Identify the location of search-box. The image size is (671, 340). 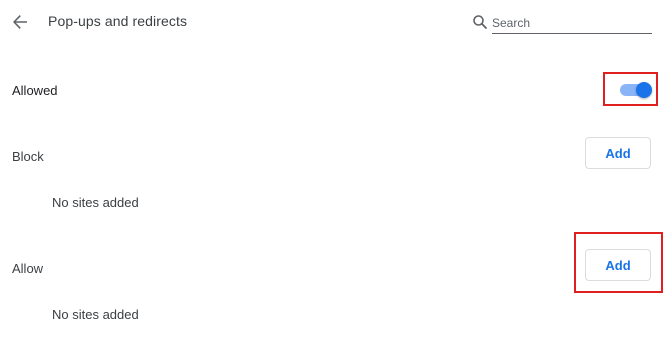
(562, 23).